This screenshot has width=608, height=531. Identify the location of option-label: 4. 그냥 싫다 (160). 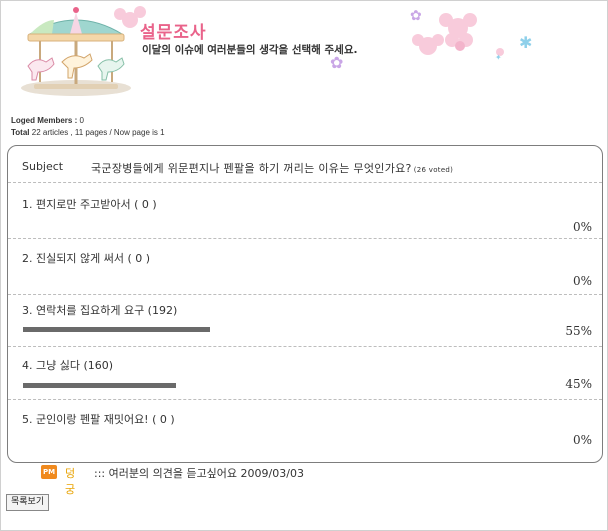
(68, 365).